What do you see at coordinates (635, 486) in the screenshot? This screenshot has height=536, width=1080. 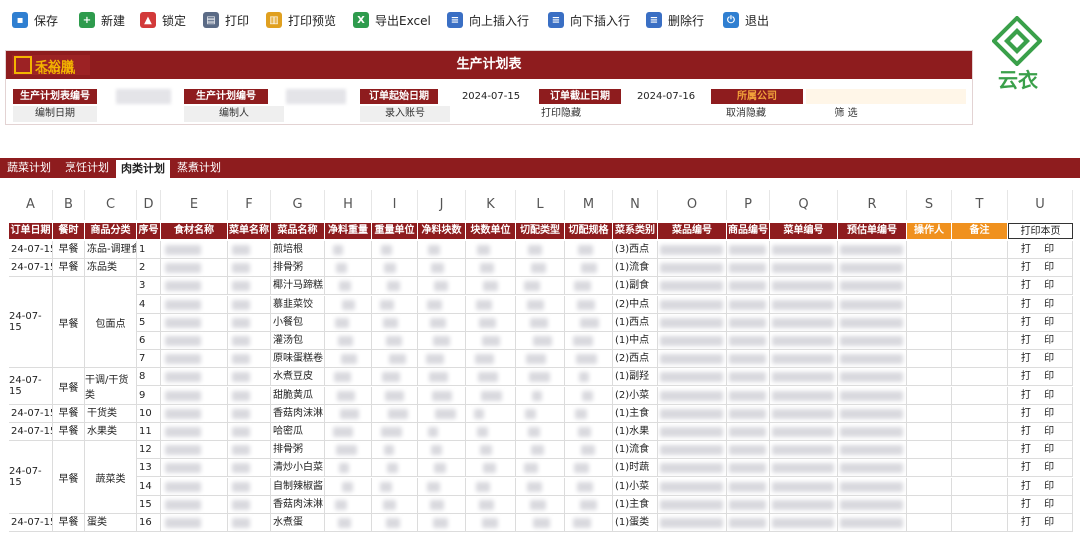 I see `cell-cuisine-type: (1)小菜` at bounding box center [635, 486].